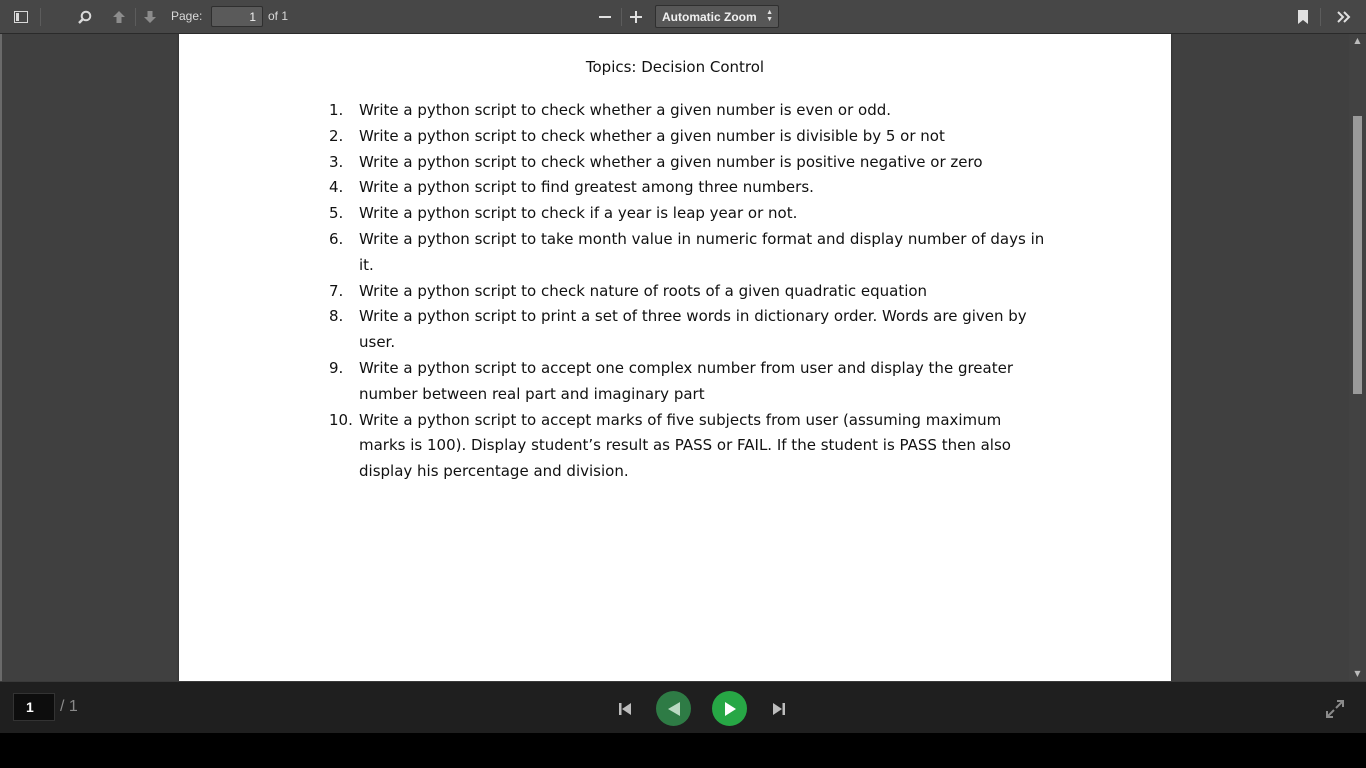 This screenshot has width=1366, height=768. Describe the element at coordinates (1357, 41) in the screenshot. I see `scroll-up-icon: ▲` at that location.